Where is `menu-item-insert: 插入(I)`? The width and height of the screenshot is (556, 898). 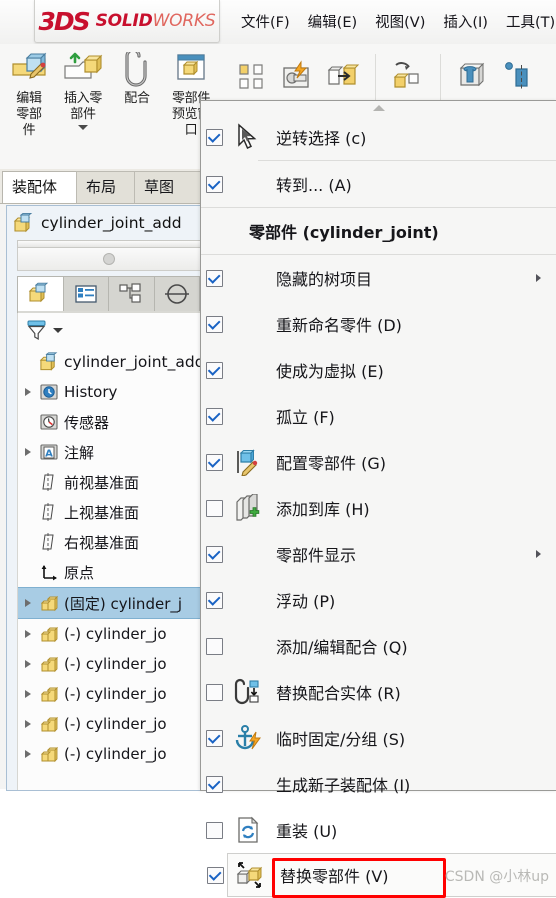 menu-item-insert: 插入(I) is located at coordinates (465, 21).